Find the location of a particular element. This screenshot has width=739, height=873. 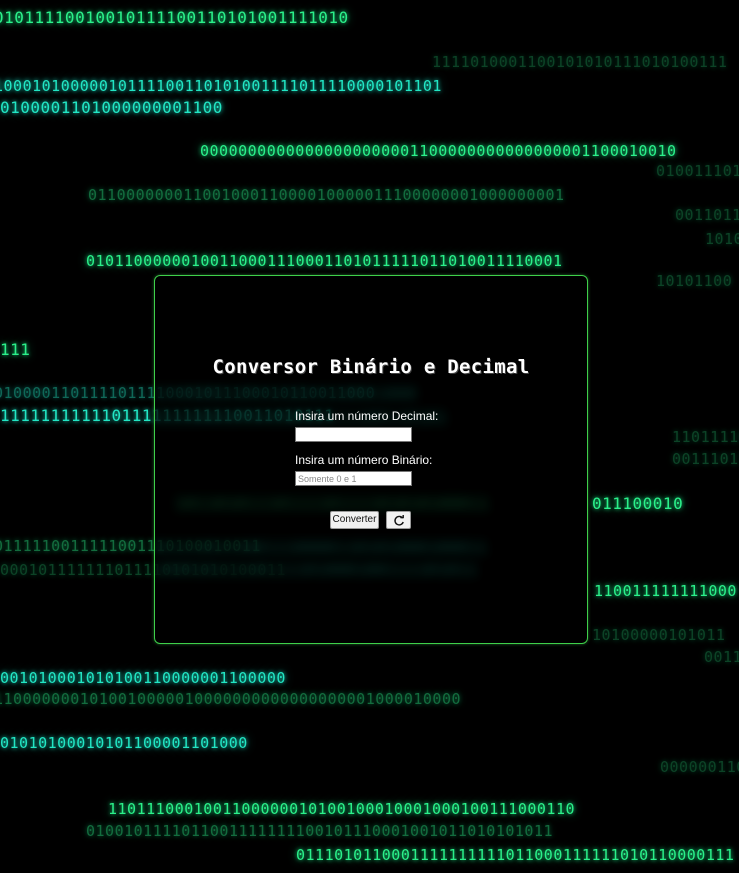

binary-row: 00110 is located at coordinates (721, 657).